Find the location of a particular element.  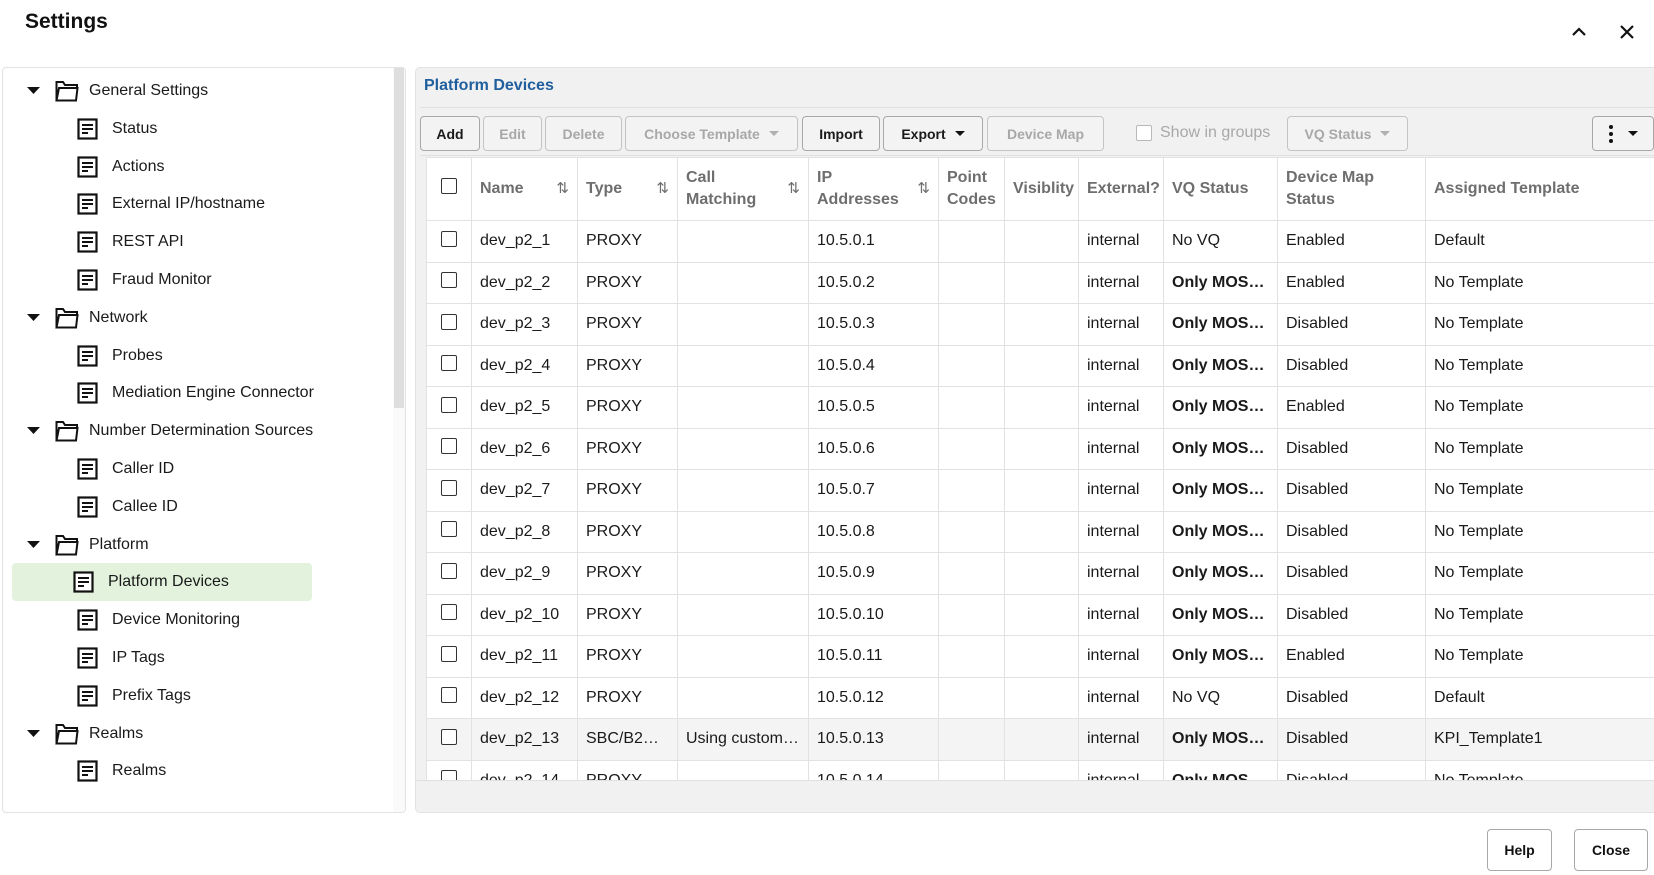

cell-type: PROXY is located at coordinates (627, 324).